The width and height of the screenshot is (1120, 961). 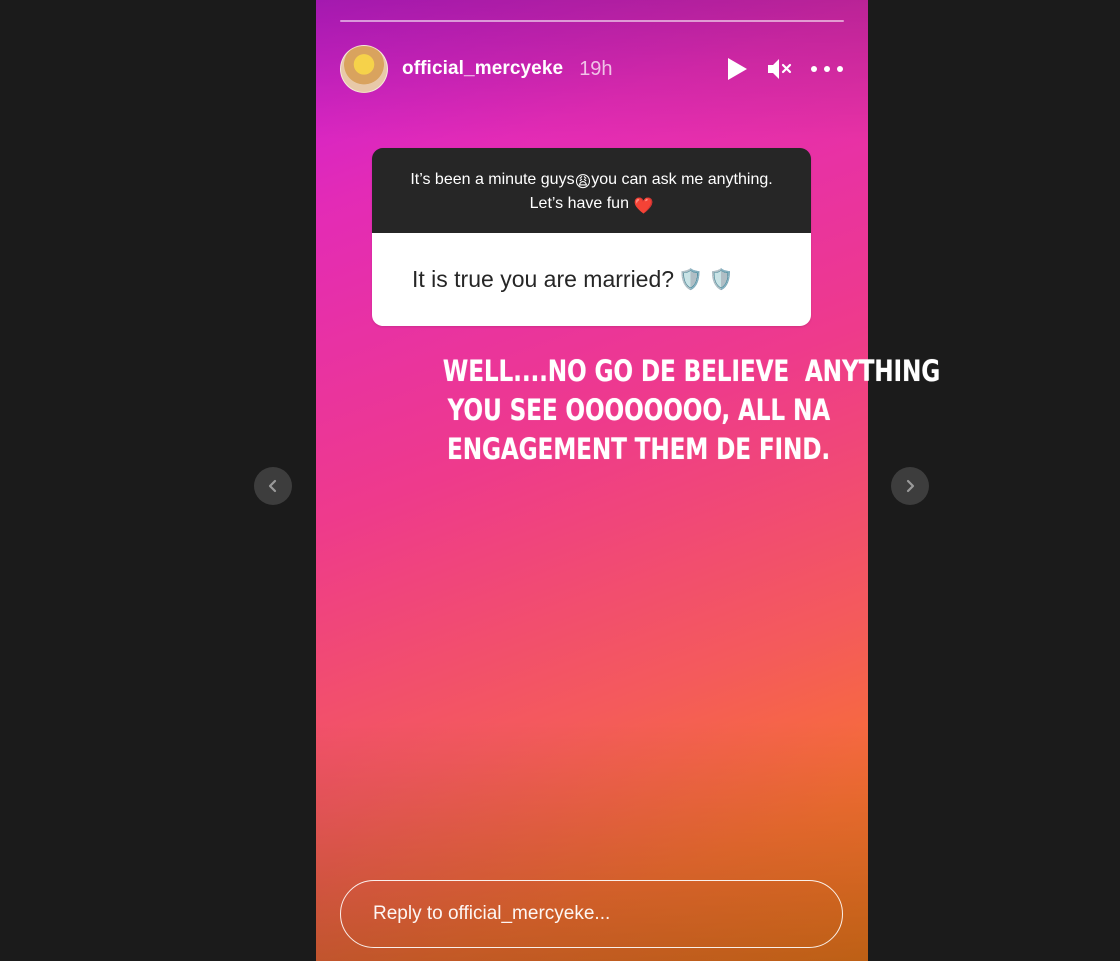 I want to click on more-icon, so click(x=827, y=69).